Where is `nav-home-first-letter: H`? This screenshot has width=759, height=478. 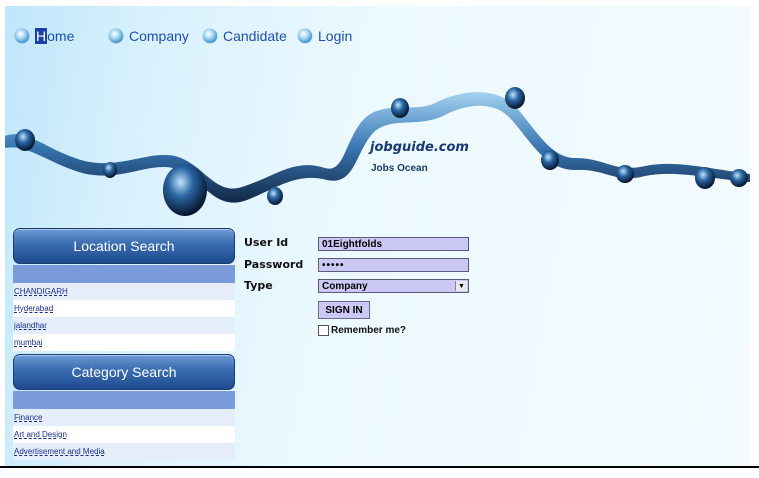 nav-home-first-letter: H is located at coordinates (41, 36).